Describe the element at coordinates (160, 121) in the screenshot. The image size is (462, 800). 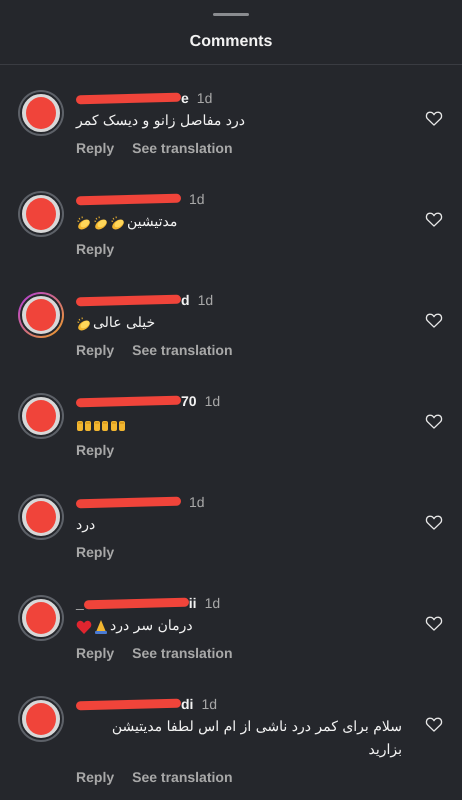
I see `comment-text: درد مفاصل زانو و دیسک کمر` at that location.